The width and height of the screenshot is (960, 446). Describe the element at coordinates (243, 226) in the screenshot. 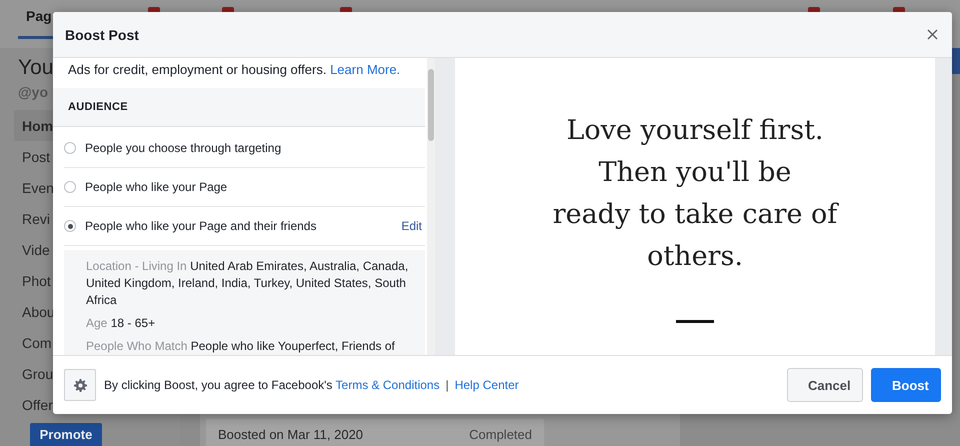

I see `audience-option: People who like your Page and their friends` at that location.